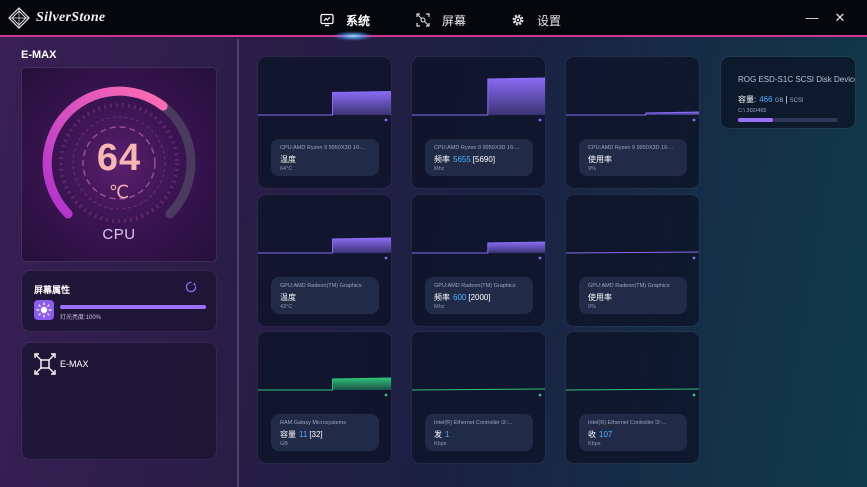  I want to click on net-recv-graph, so click(632, 392).